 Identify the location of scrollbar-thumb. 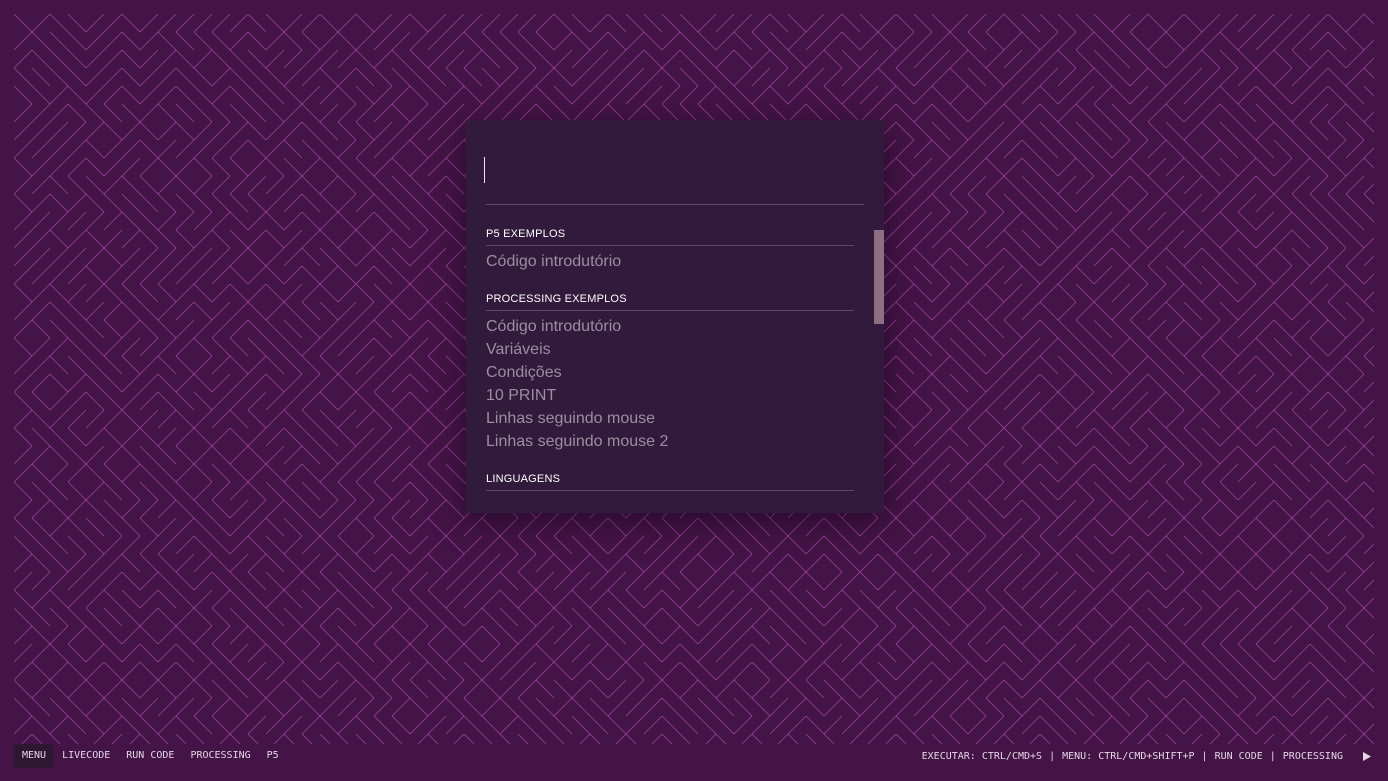
(879, 277).